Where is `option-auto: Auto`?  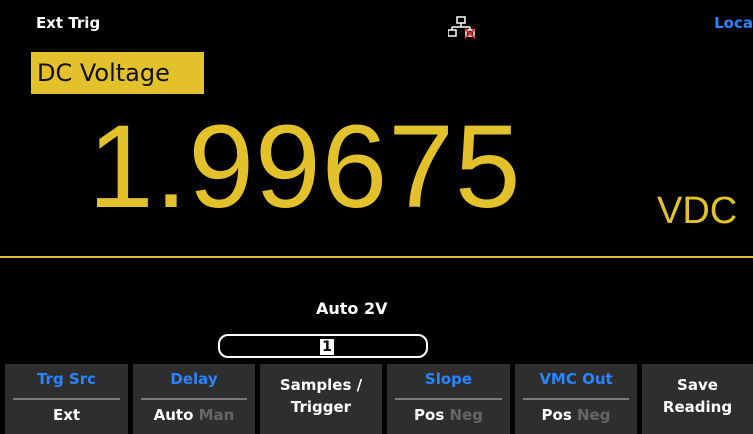 option-auto: Auto is located at coordinates (173, 415).